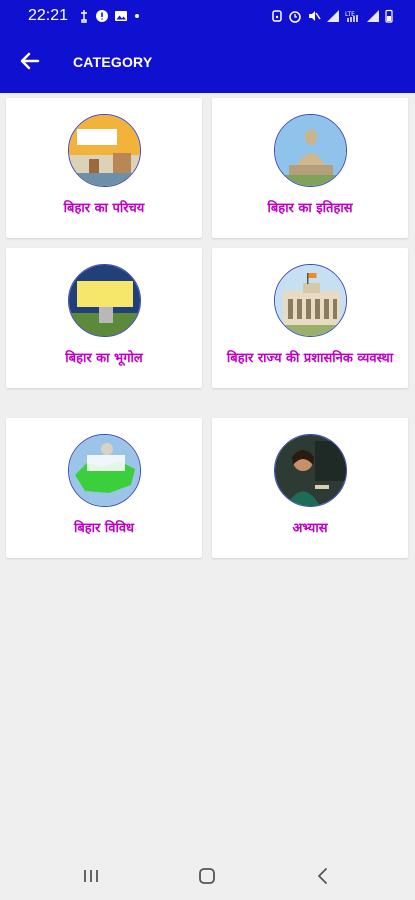 This screenshot has height=900, width=415. What do you see at coordinates (104, 300) in the screenshot?
I see `bihar-geography-thumb` at bounding box center [104, 300].